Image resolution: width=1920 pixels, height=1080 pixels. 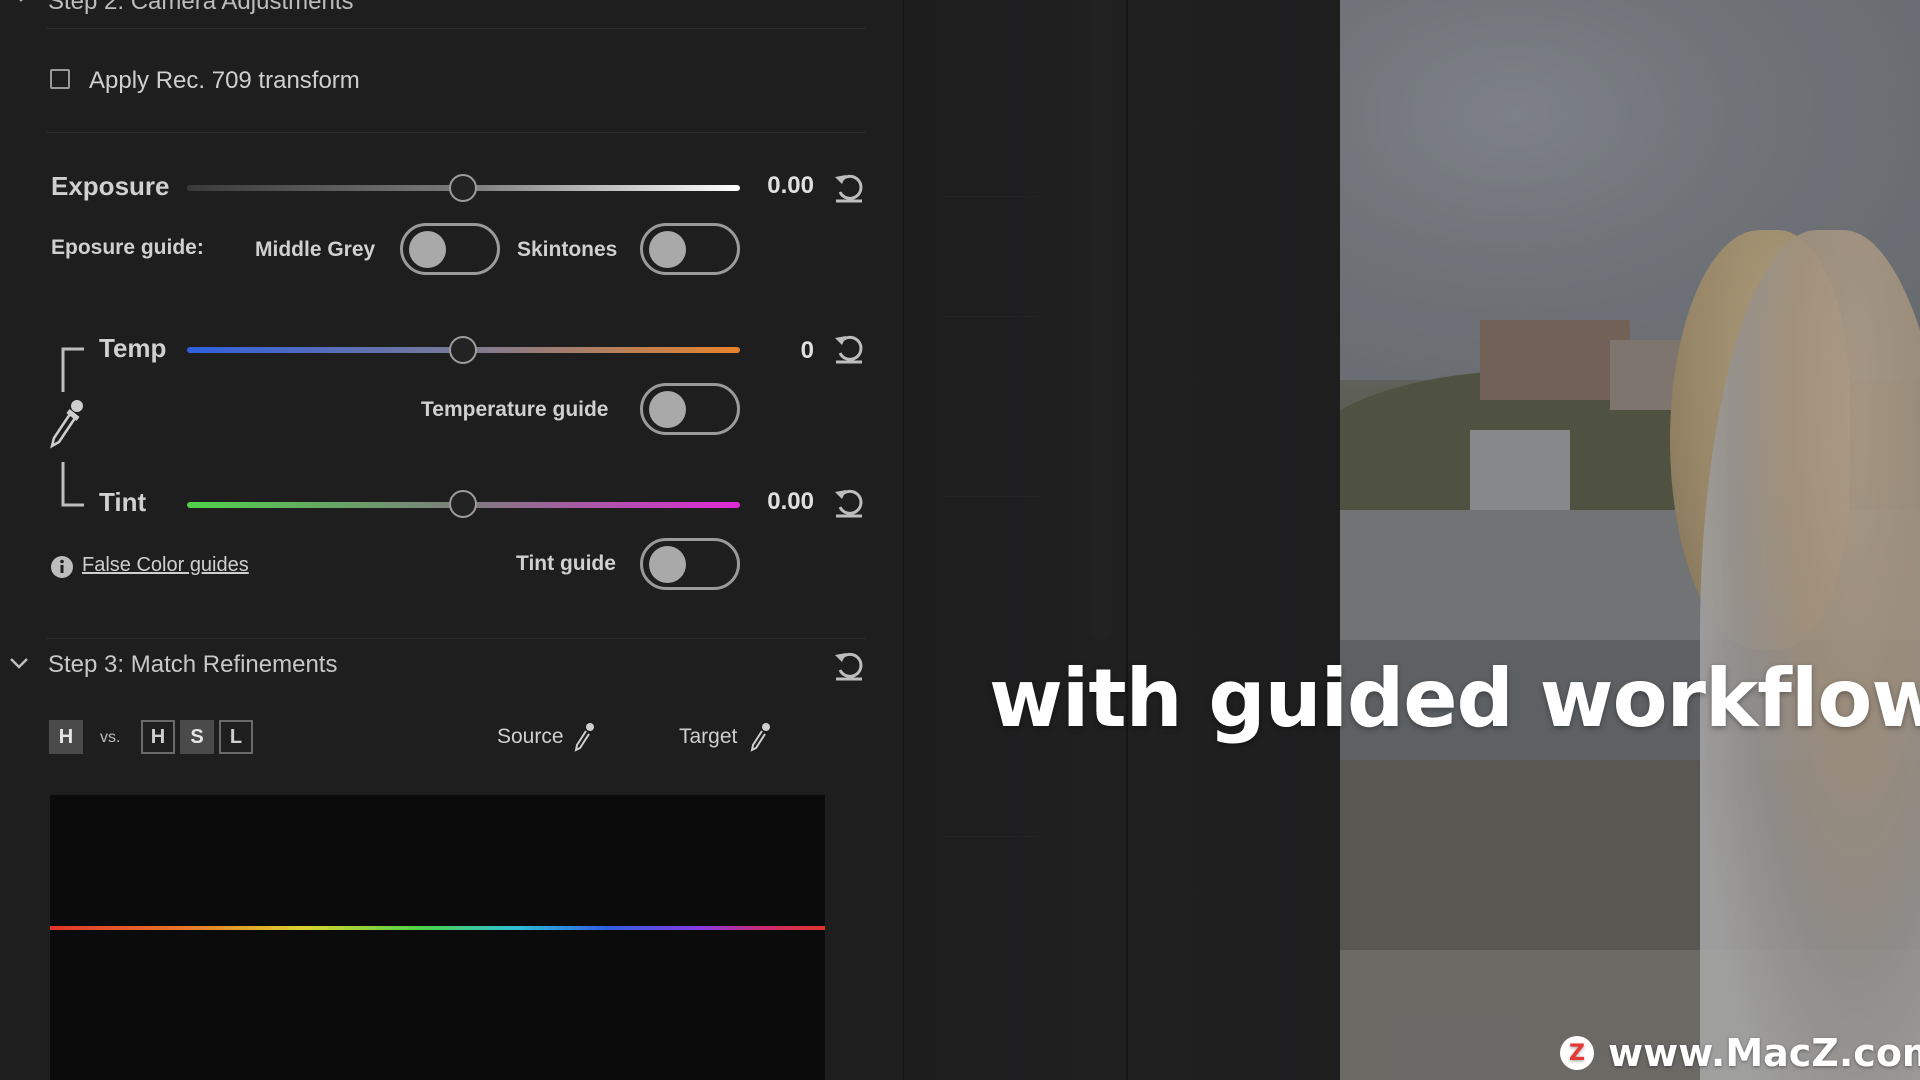 I want to click on watermark-logo-icon: Z, so click(x=1577, y=1053).